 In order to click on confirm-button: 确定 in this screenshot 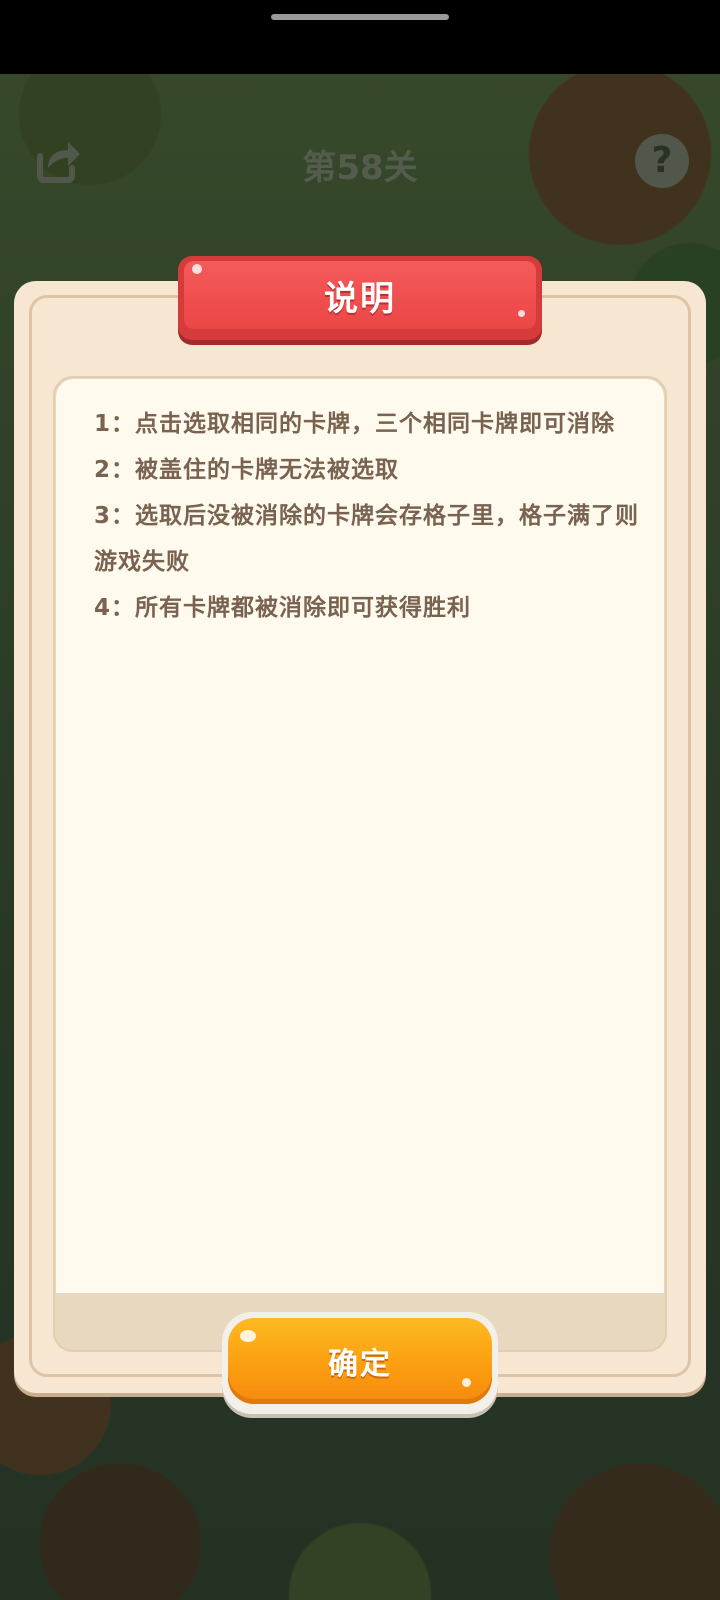, I will do `click(360, 1363)`.